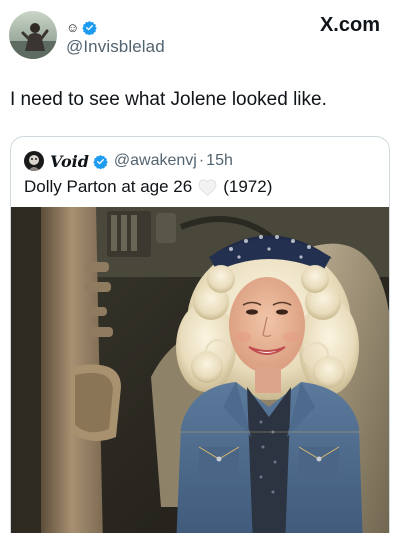 Image resolution: width=400 pixels, height=533 pixels. Describe the element at coordinates (34, 161) in the screenshot. I see `quoted-author-avatar` at that location.